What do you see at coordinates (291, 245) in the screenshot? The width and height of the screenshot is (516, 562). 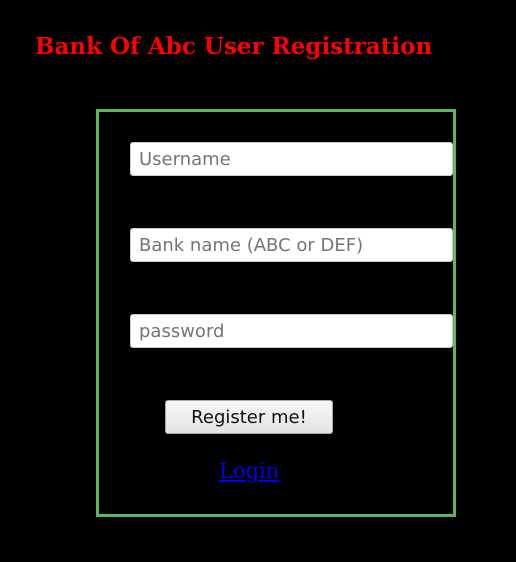 I see `bank-name-input` at bounding box center [291, 245].